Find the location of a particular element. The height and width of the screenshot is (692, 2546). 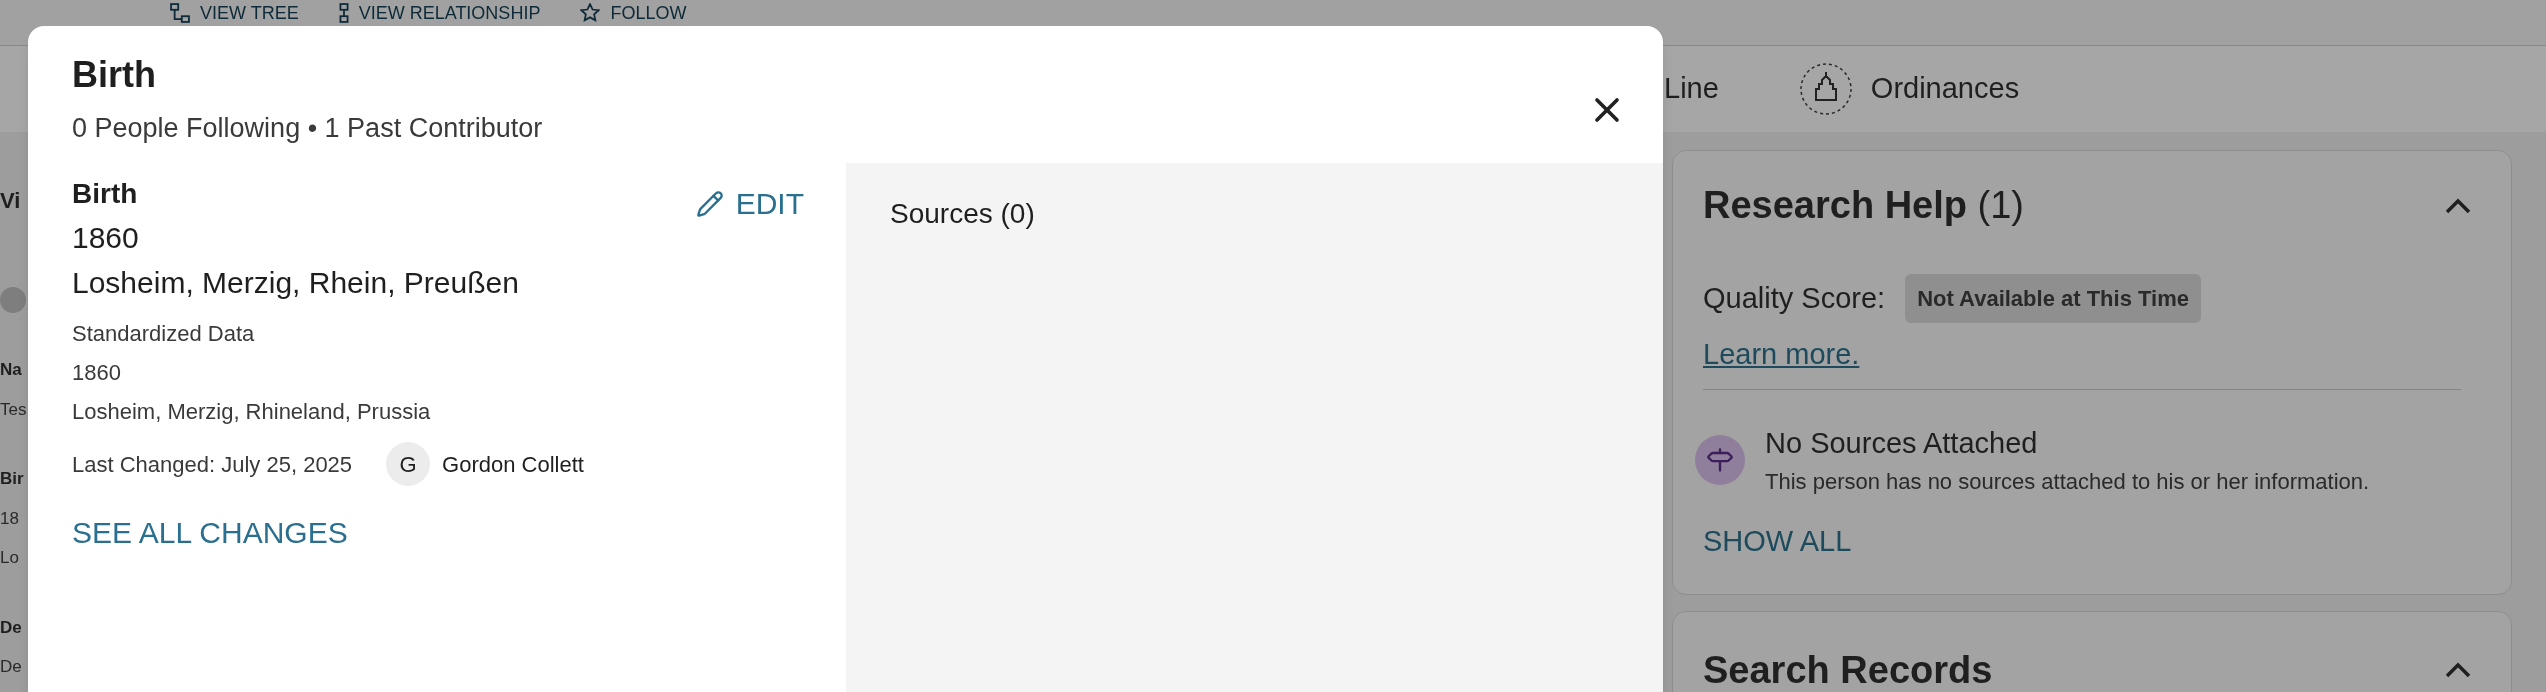

temple-icon is located at coordinates (1825, 89).